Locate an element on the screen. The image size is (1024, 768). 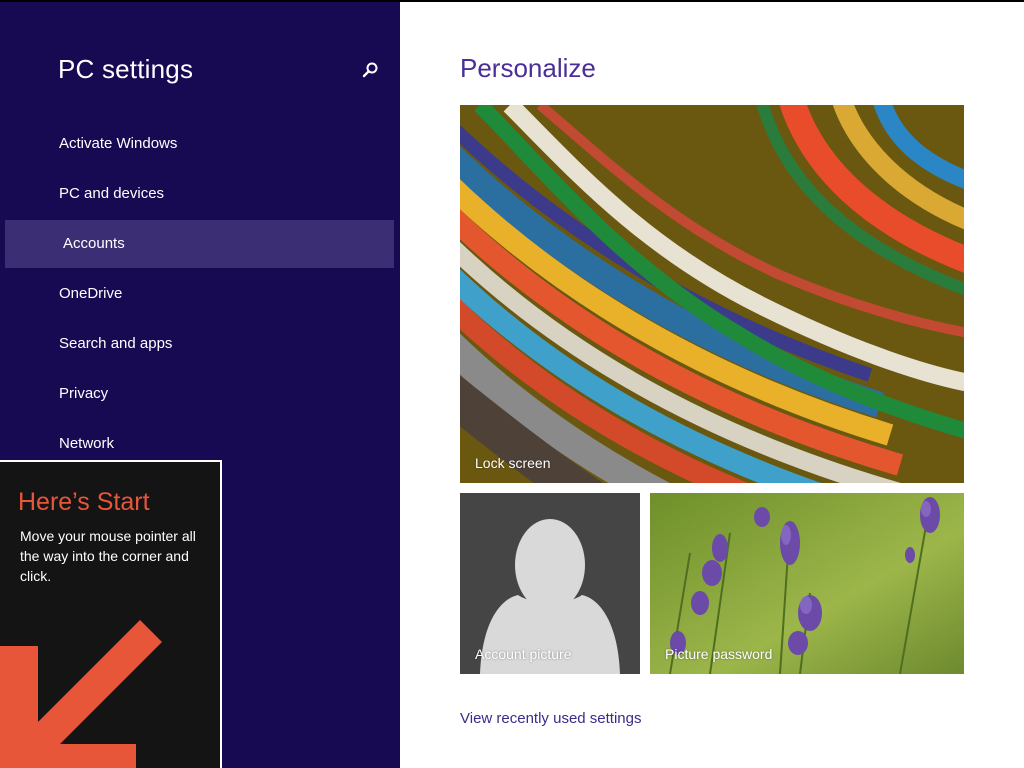
tip-title: Here’s Start is located at coordinates (84, 502).